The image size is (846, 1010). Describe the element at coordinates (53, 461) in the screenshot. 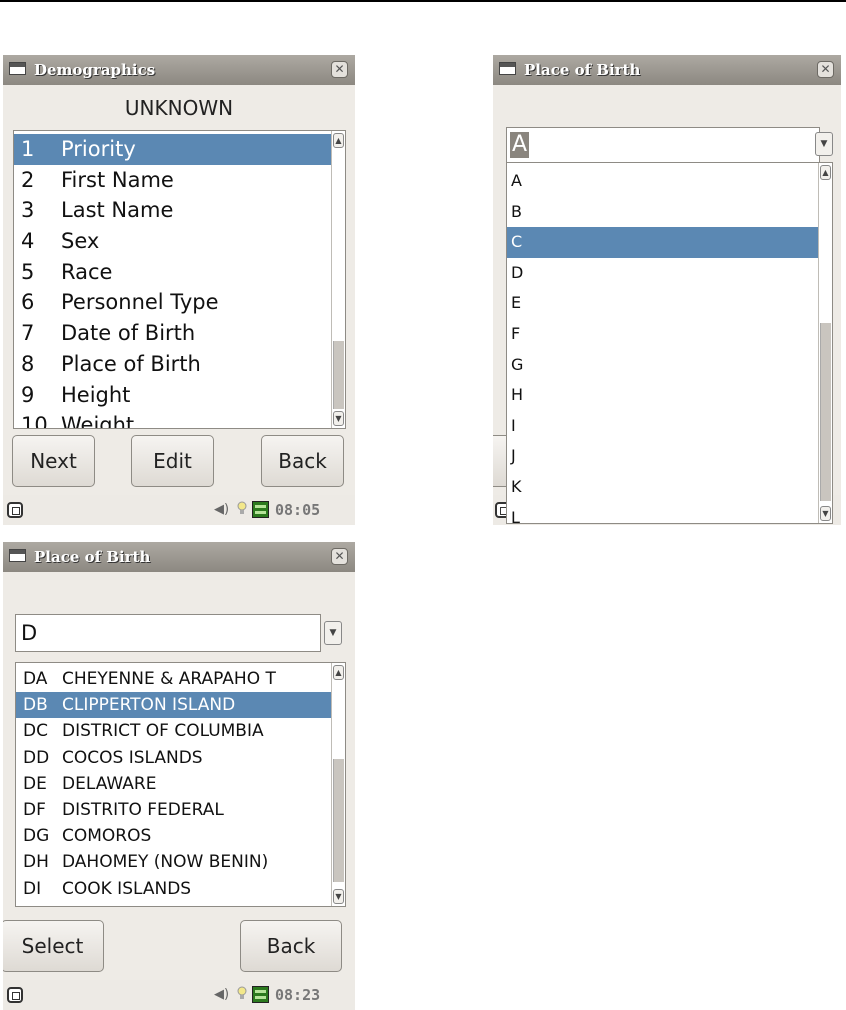

I see `next-button: Next` at that location.